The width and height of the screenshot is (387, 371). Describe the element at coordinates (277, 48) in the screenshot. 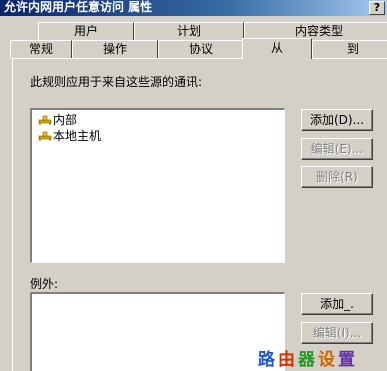

I see `tab-from: 从` at that location.